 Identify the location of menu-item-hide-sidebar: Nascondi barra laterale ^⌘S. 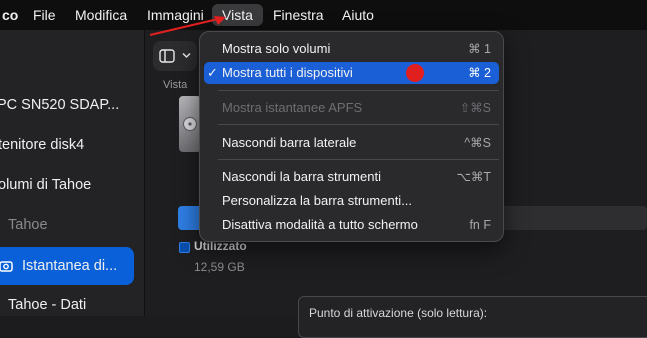
(351, 143).